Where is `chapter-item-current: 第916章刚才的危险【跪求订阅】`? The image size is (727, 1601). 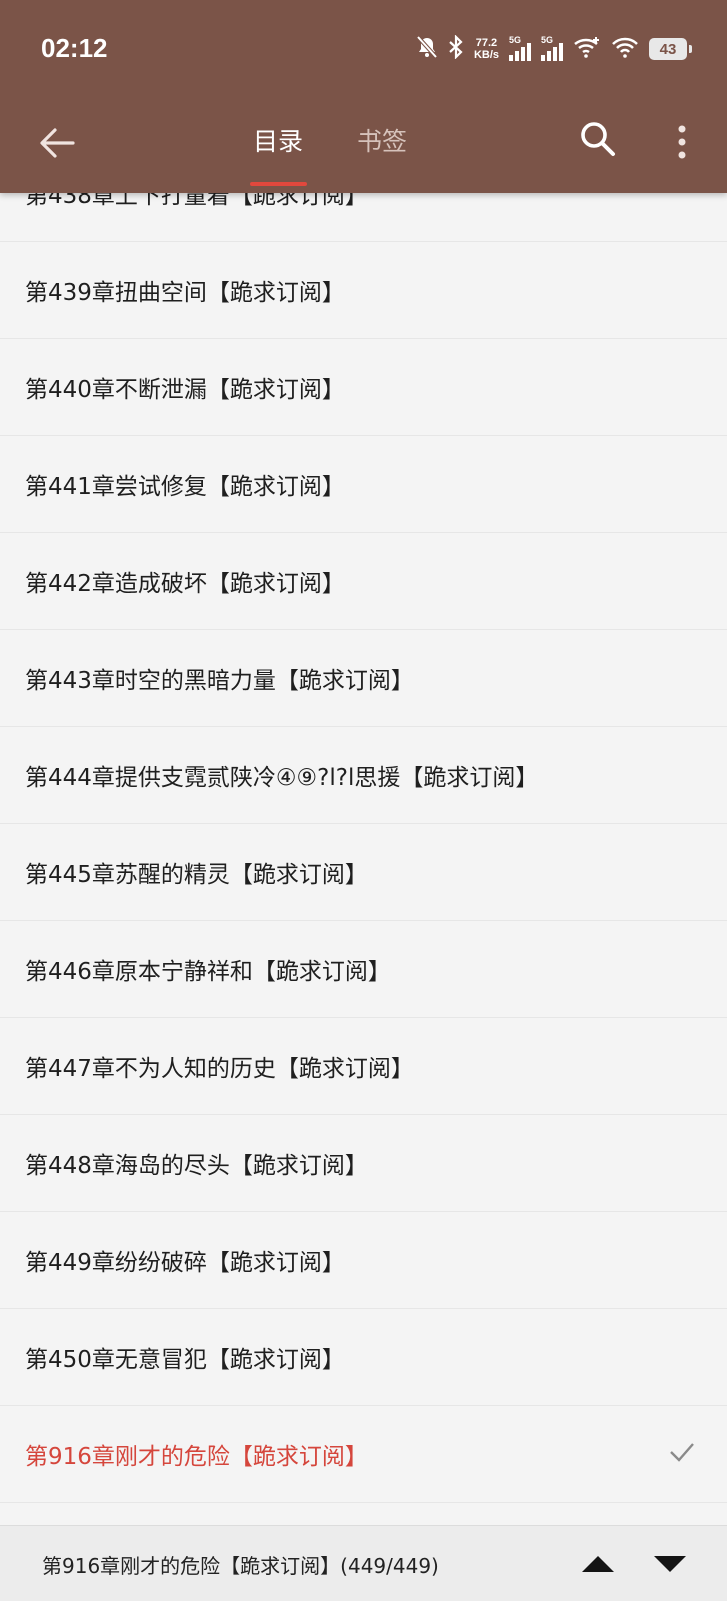
chapter-item-current: 第916章刚才的危险【跪求订阅】 is located at coordinates (363, 1454).